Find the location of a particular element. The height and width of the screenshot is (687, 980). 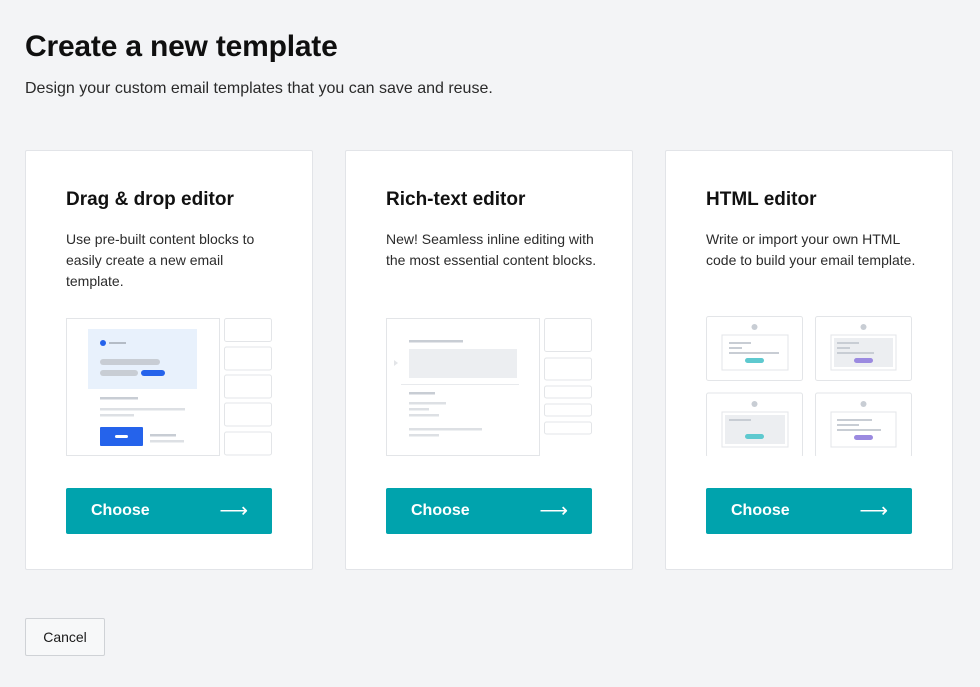

rich-text-illustration is located at coordinates (489, 387).